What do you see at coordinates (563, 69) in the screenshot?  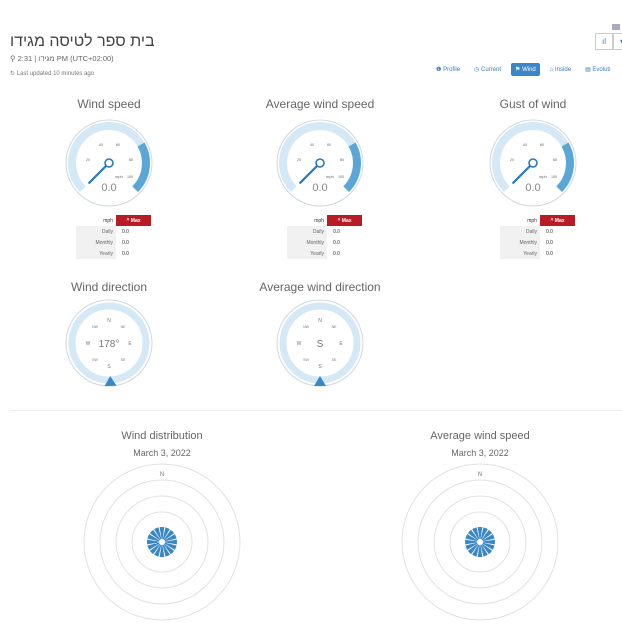 I see `tab-label: Inside` at bounding box center [563, 69].